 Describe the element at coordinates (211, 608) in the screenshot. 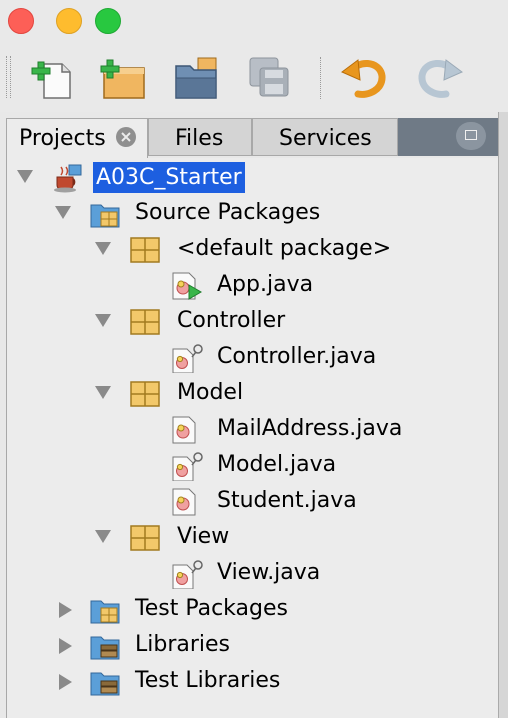

I see `test-packages-label: Test Packages` at that location.